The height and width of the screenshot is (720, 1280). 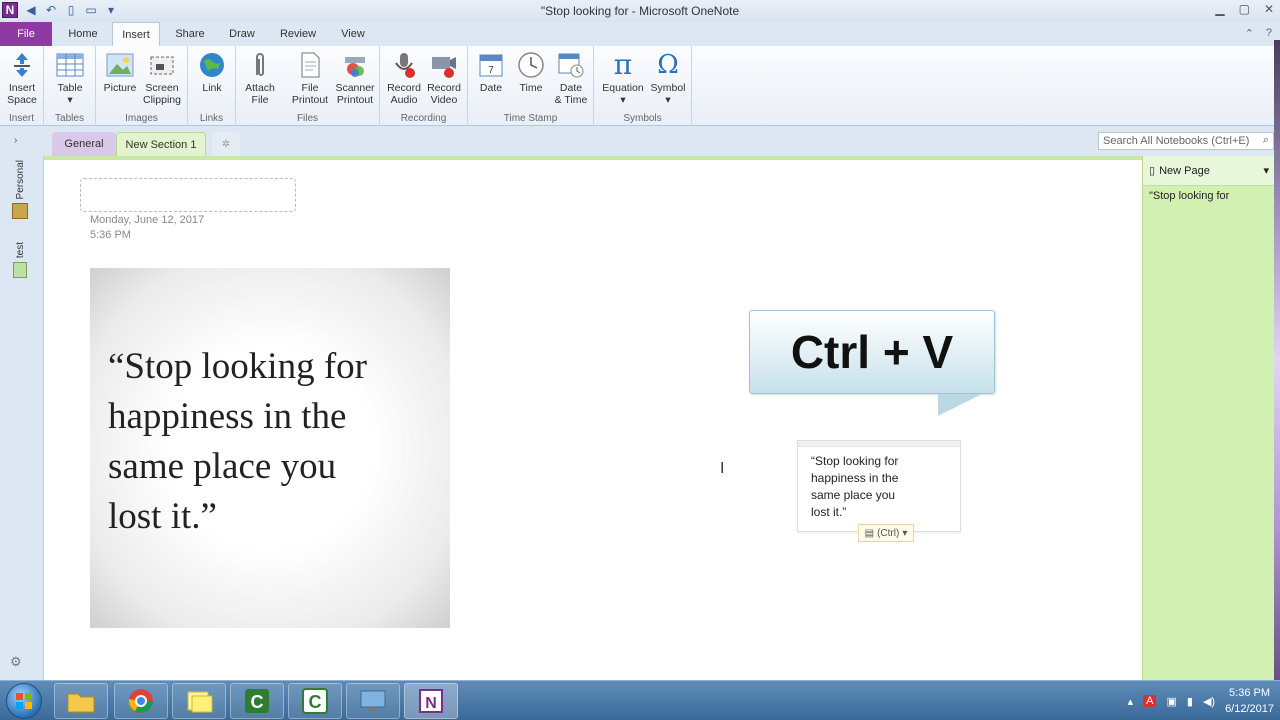 I want to click on svg-text: N, so click(x=431, y=703).